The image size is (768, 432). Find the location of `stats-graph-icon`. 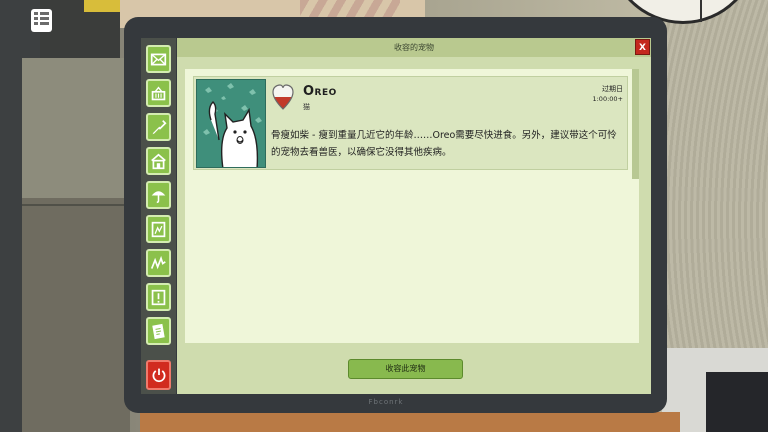

stats-graph-icon is located at coordinates (158, 262).